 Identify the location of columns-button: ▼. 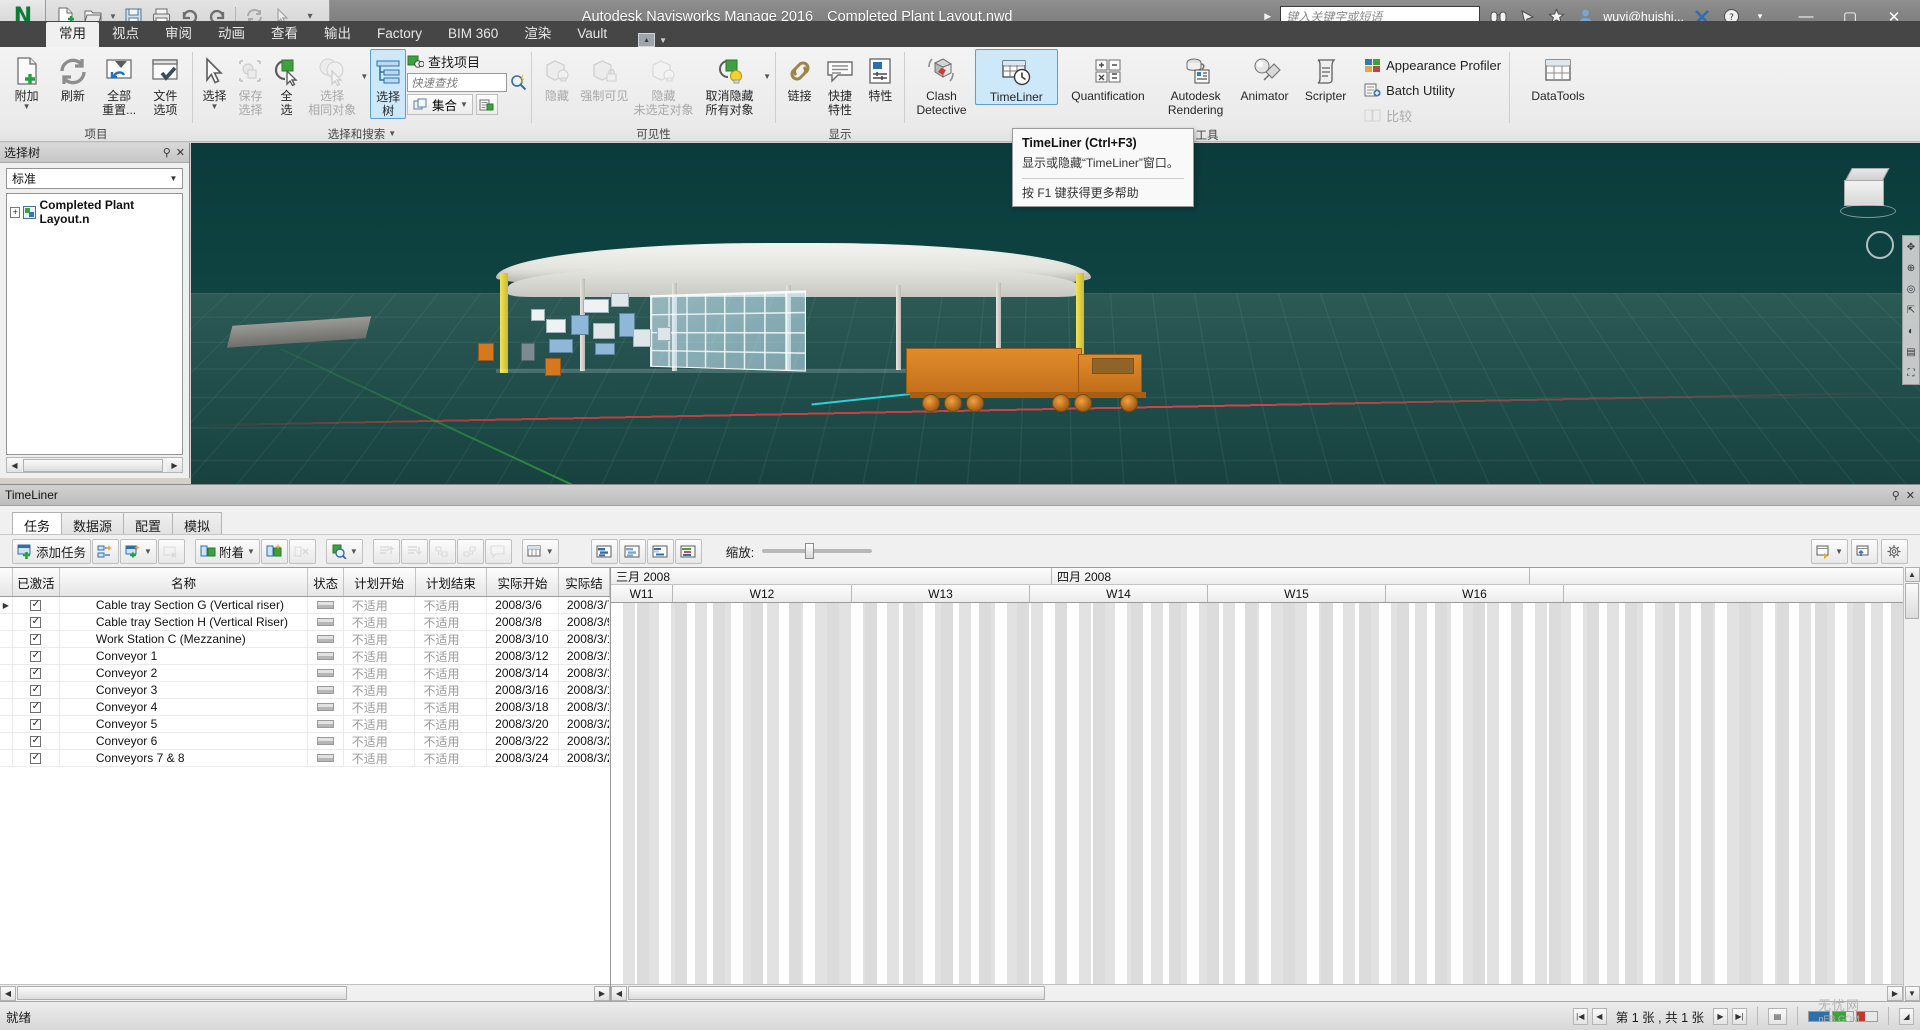
(540, 551).